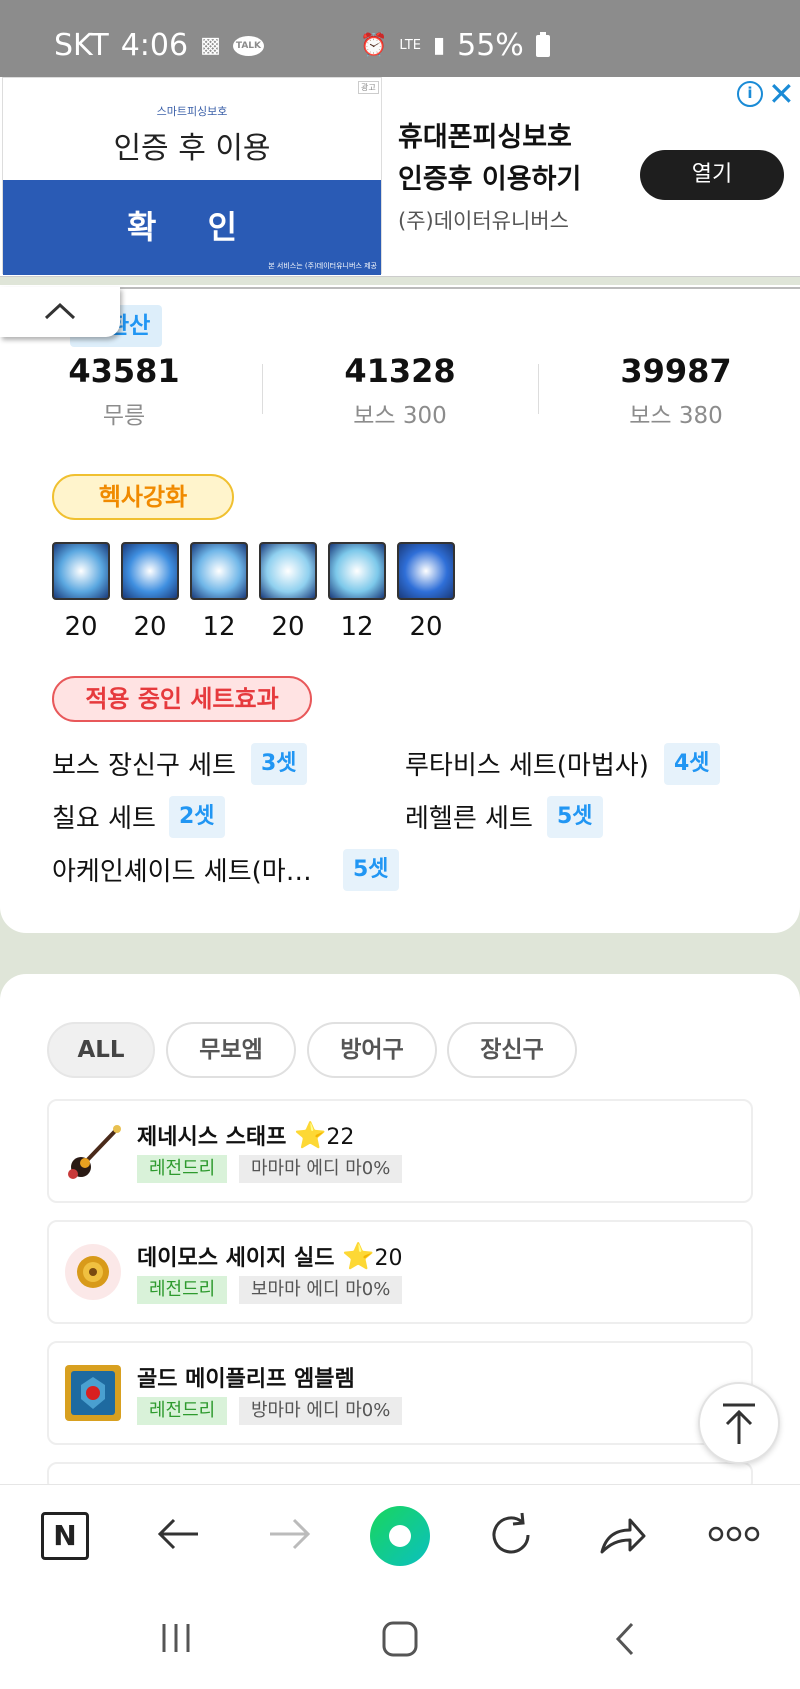 Image resolution: width=800 pixels, height=1689 pixels. I want to click on equipment-item: 제네시스 스태프 ⭐22 레전드리 마마마 에디 마0%, so click(400, 1151).